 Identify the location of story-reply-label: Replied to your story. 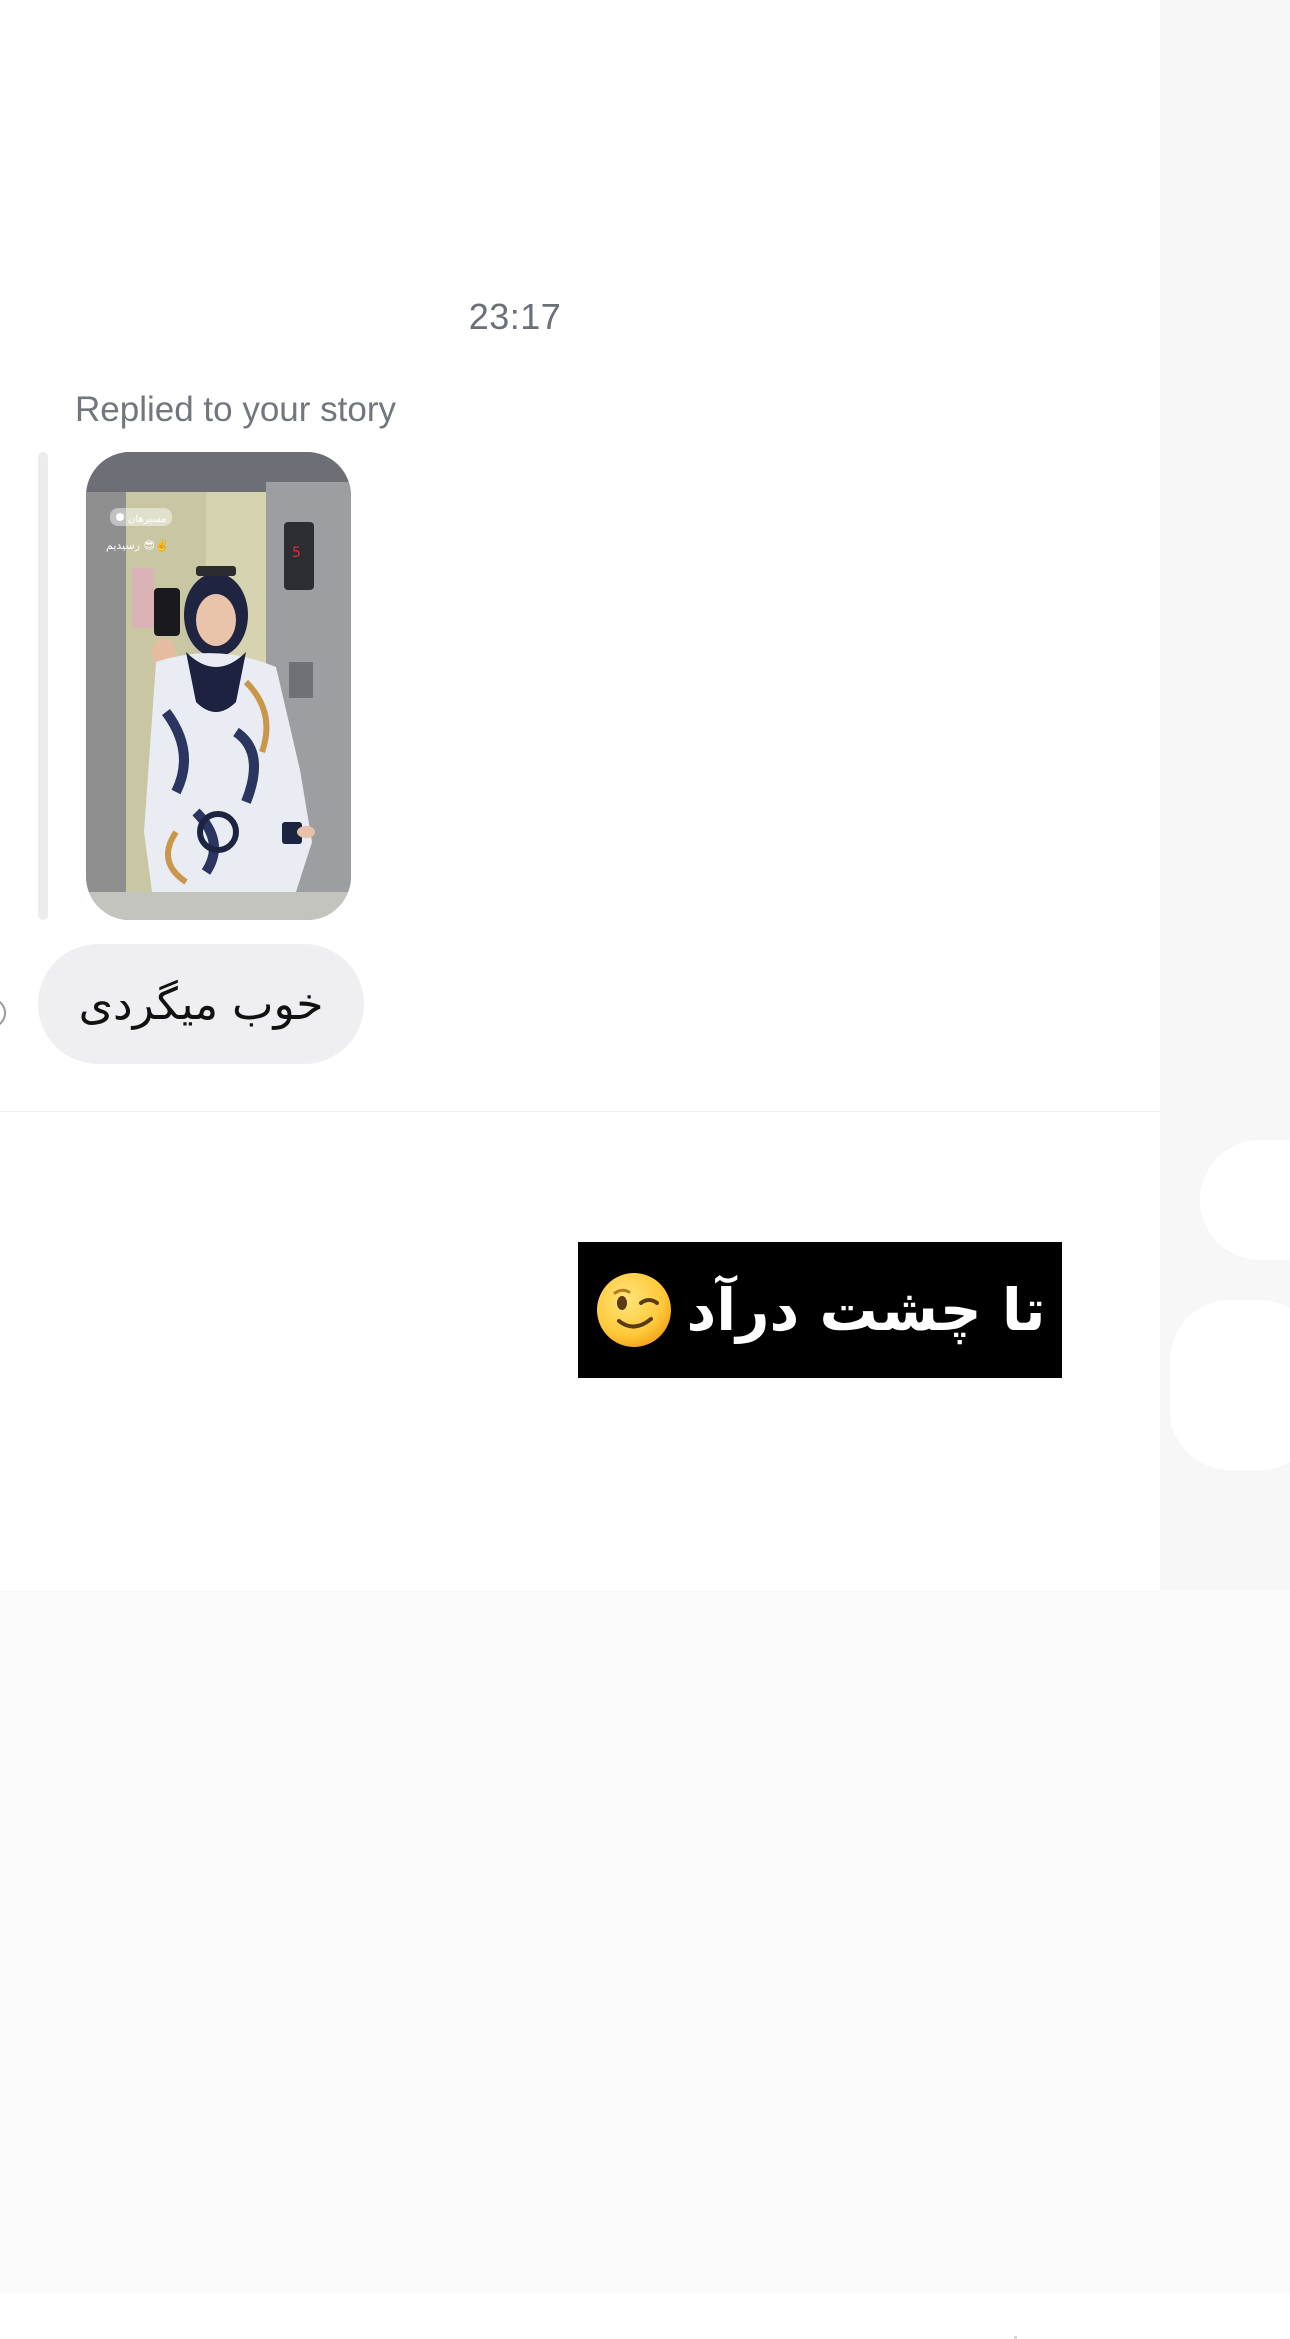
(235, 409).